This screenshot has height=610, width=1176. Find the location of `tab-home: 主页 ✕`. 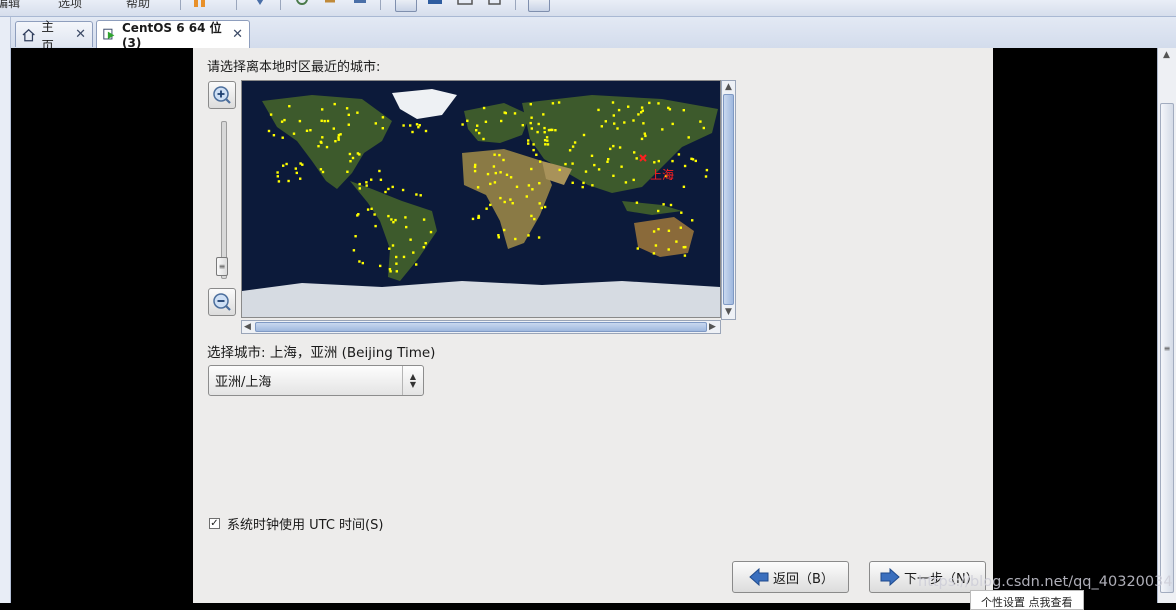

tab-home: 主页 ✕ is located at coordinates (54, 36).